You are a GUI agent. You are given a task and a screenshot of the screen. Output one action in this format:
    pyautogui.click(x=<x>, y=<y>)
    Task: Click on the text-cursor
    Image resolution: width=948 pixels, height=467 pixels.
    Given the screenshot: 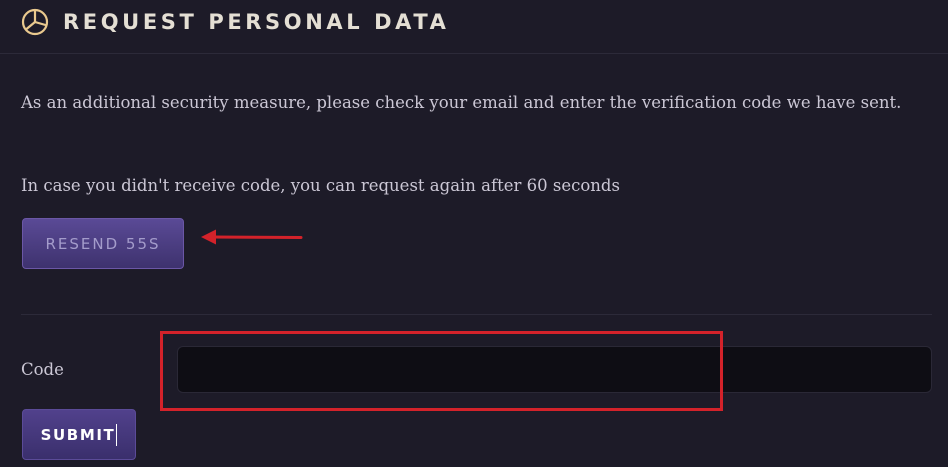 What is the action you would take?
    pyautogui.click(x=117, y=434)
    